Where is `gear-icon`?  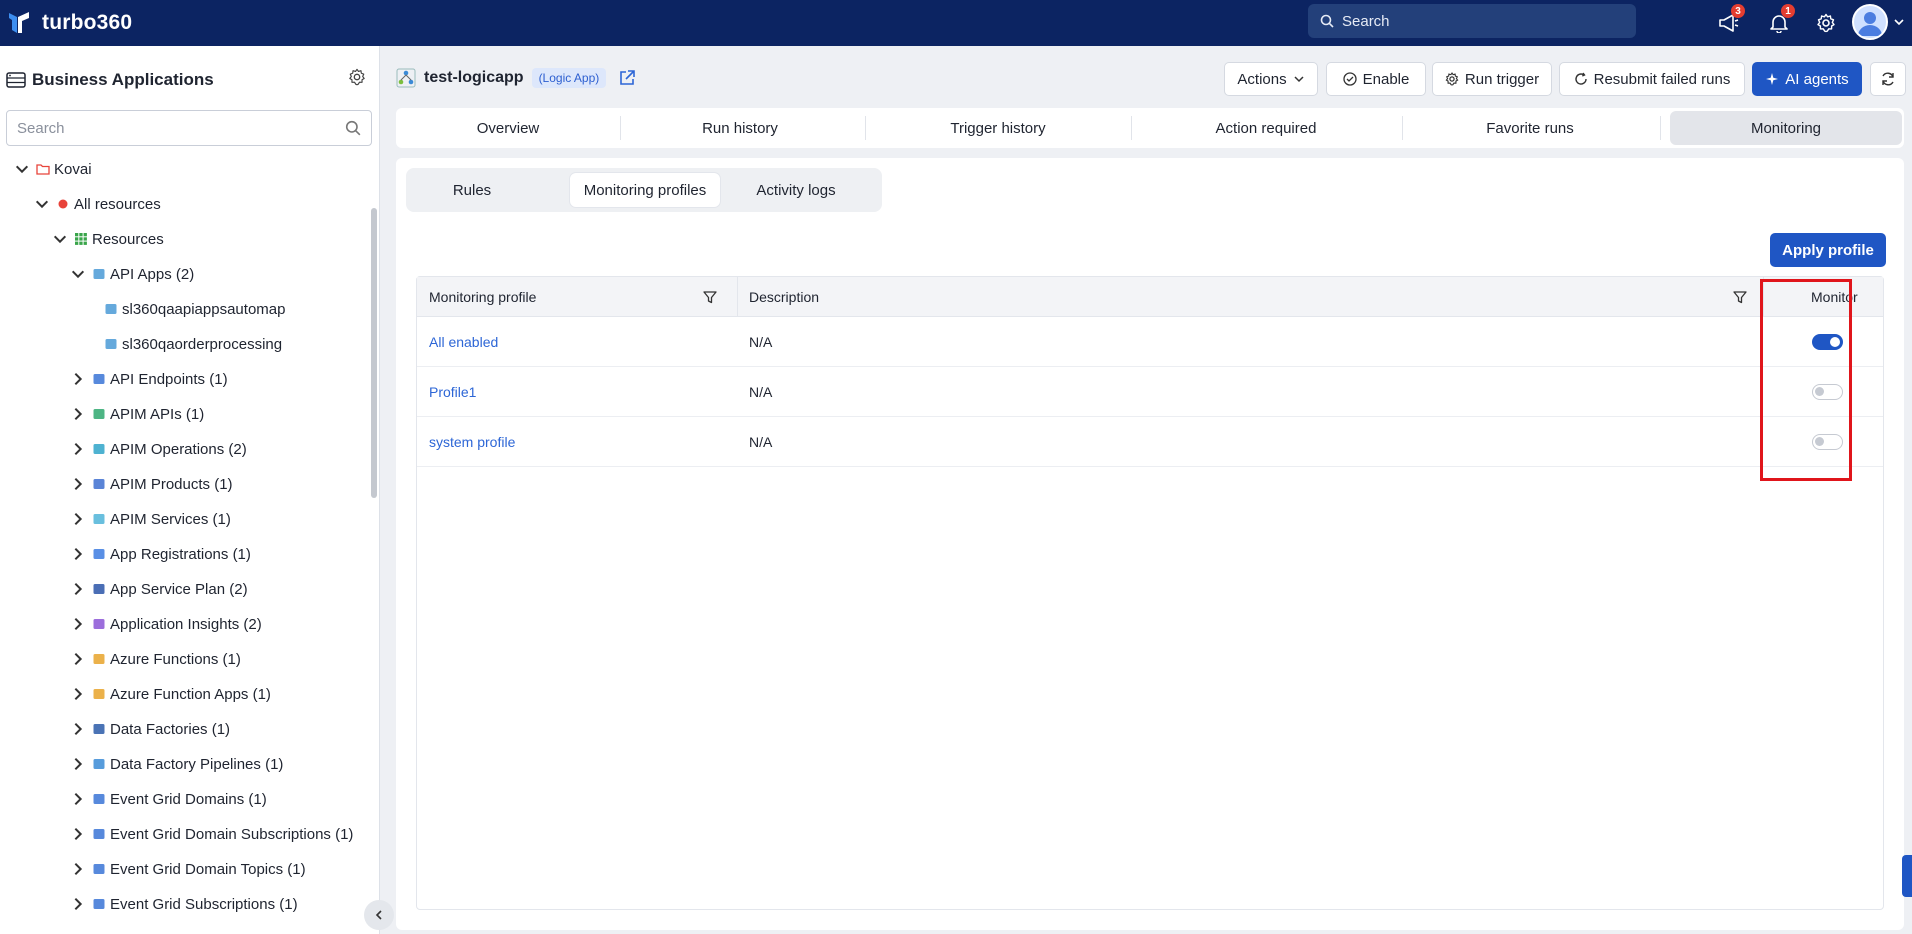
gear-icon is located at coordinates (1452, 79).